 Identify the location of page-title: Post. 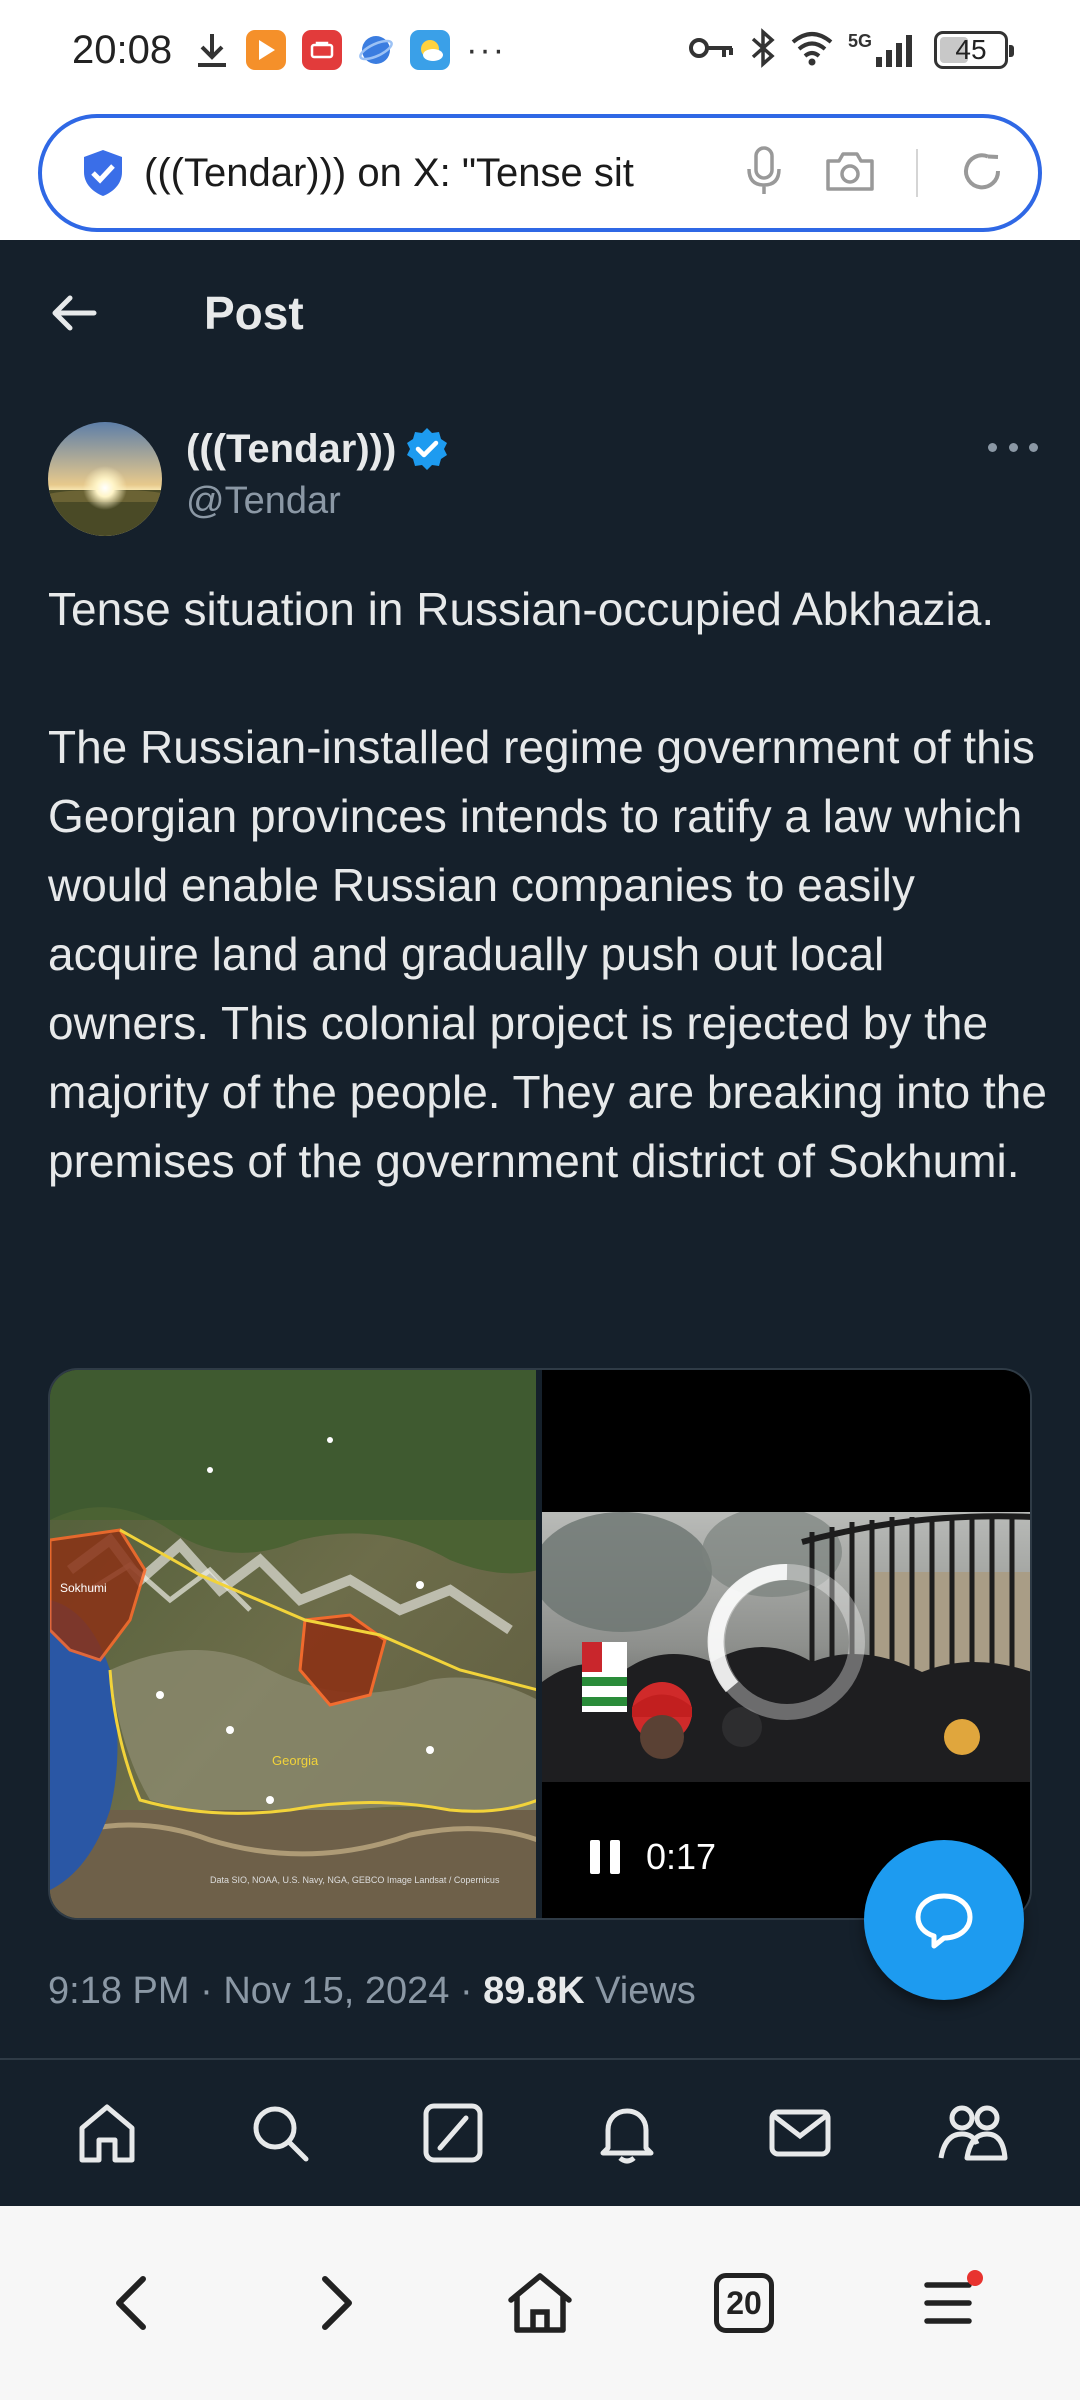
(254, 312).